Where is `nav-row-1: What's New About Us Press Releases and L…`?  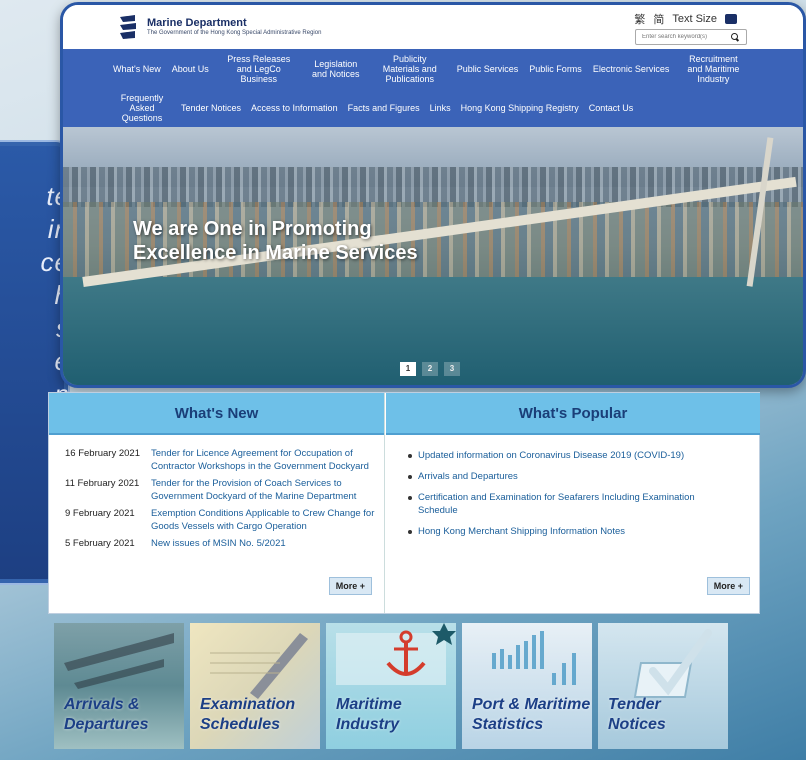
nav-row-1: What's New About Us Press Releases and L… is located at coordinates (433, 68).